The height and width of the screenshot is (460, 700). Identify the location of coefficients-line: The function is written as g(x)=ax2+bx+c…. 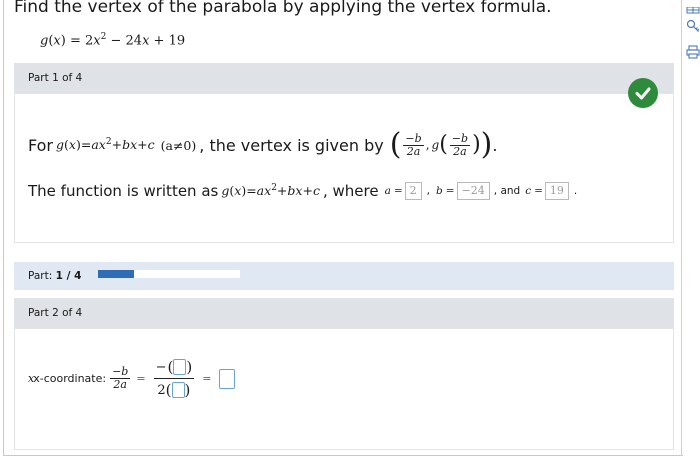
(303, 191).